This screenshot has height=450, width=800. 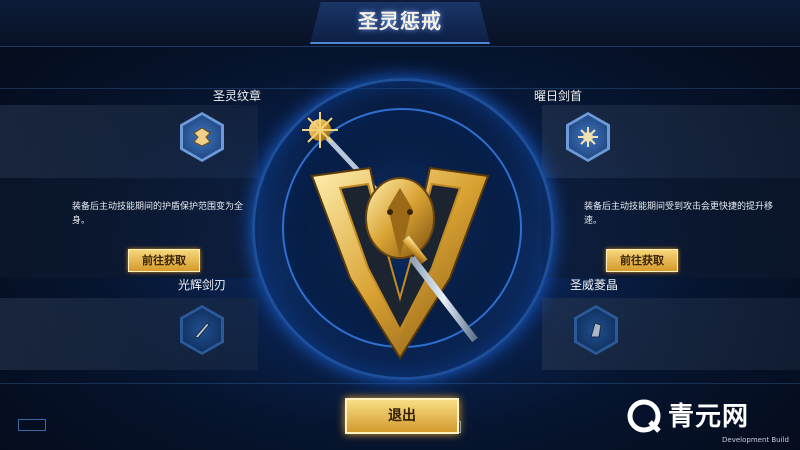 What do you see at coordinates (396, 236) in the screenshot?
I see `holy-shield-emblem-icon` at bounding box center [396, 236].